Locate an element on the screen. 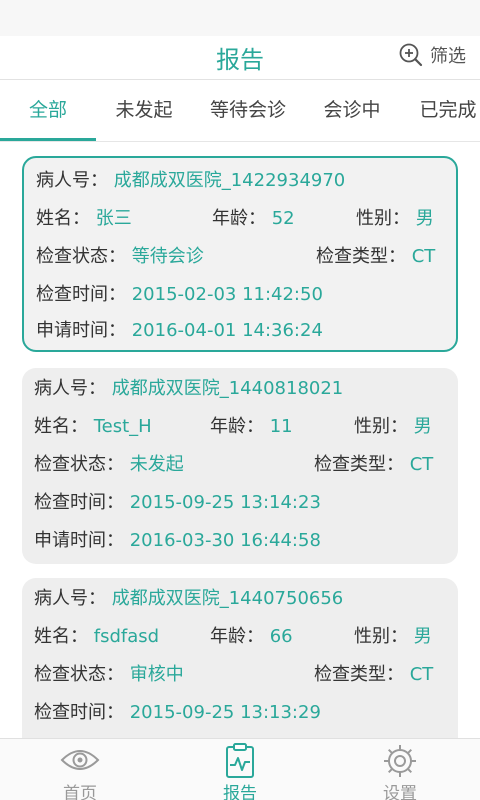 The height and width of the screenshot is (800, 480). status-row: 检查状态： 等待会诊 检查类型： CT is located at coordinates (240, 257).